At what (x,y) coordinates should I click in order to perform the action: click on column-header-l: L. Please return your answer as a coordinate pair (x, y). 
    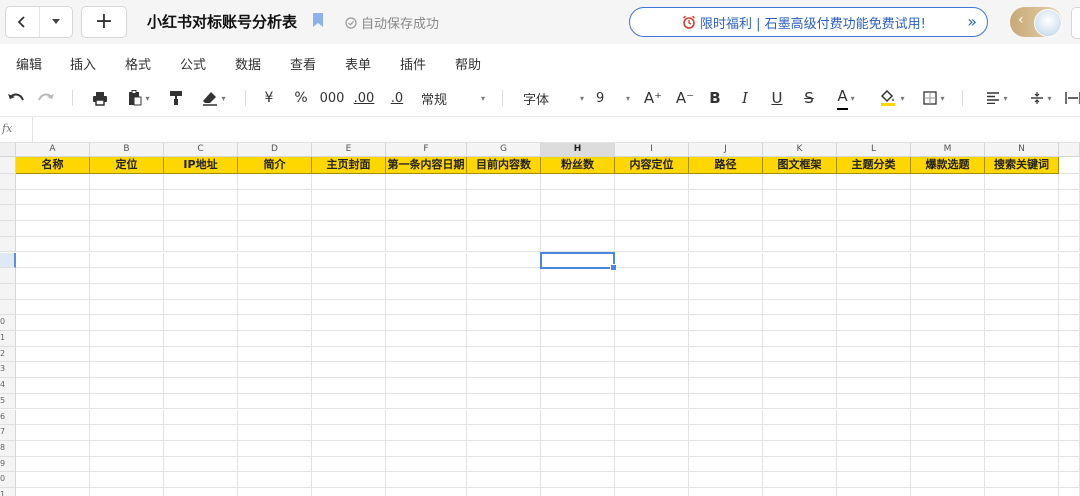
    Looking at the image, I should click on (874, 150).